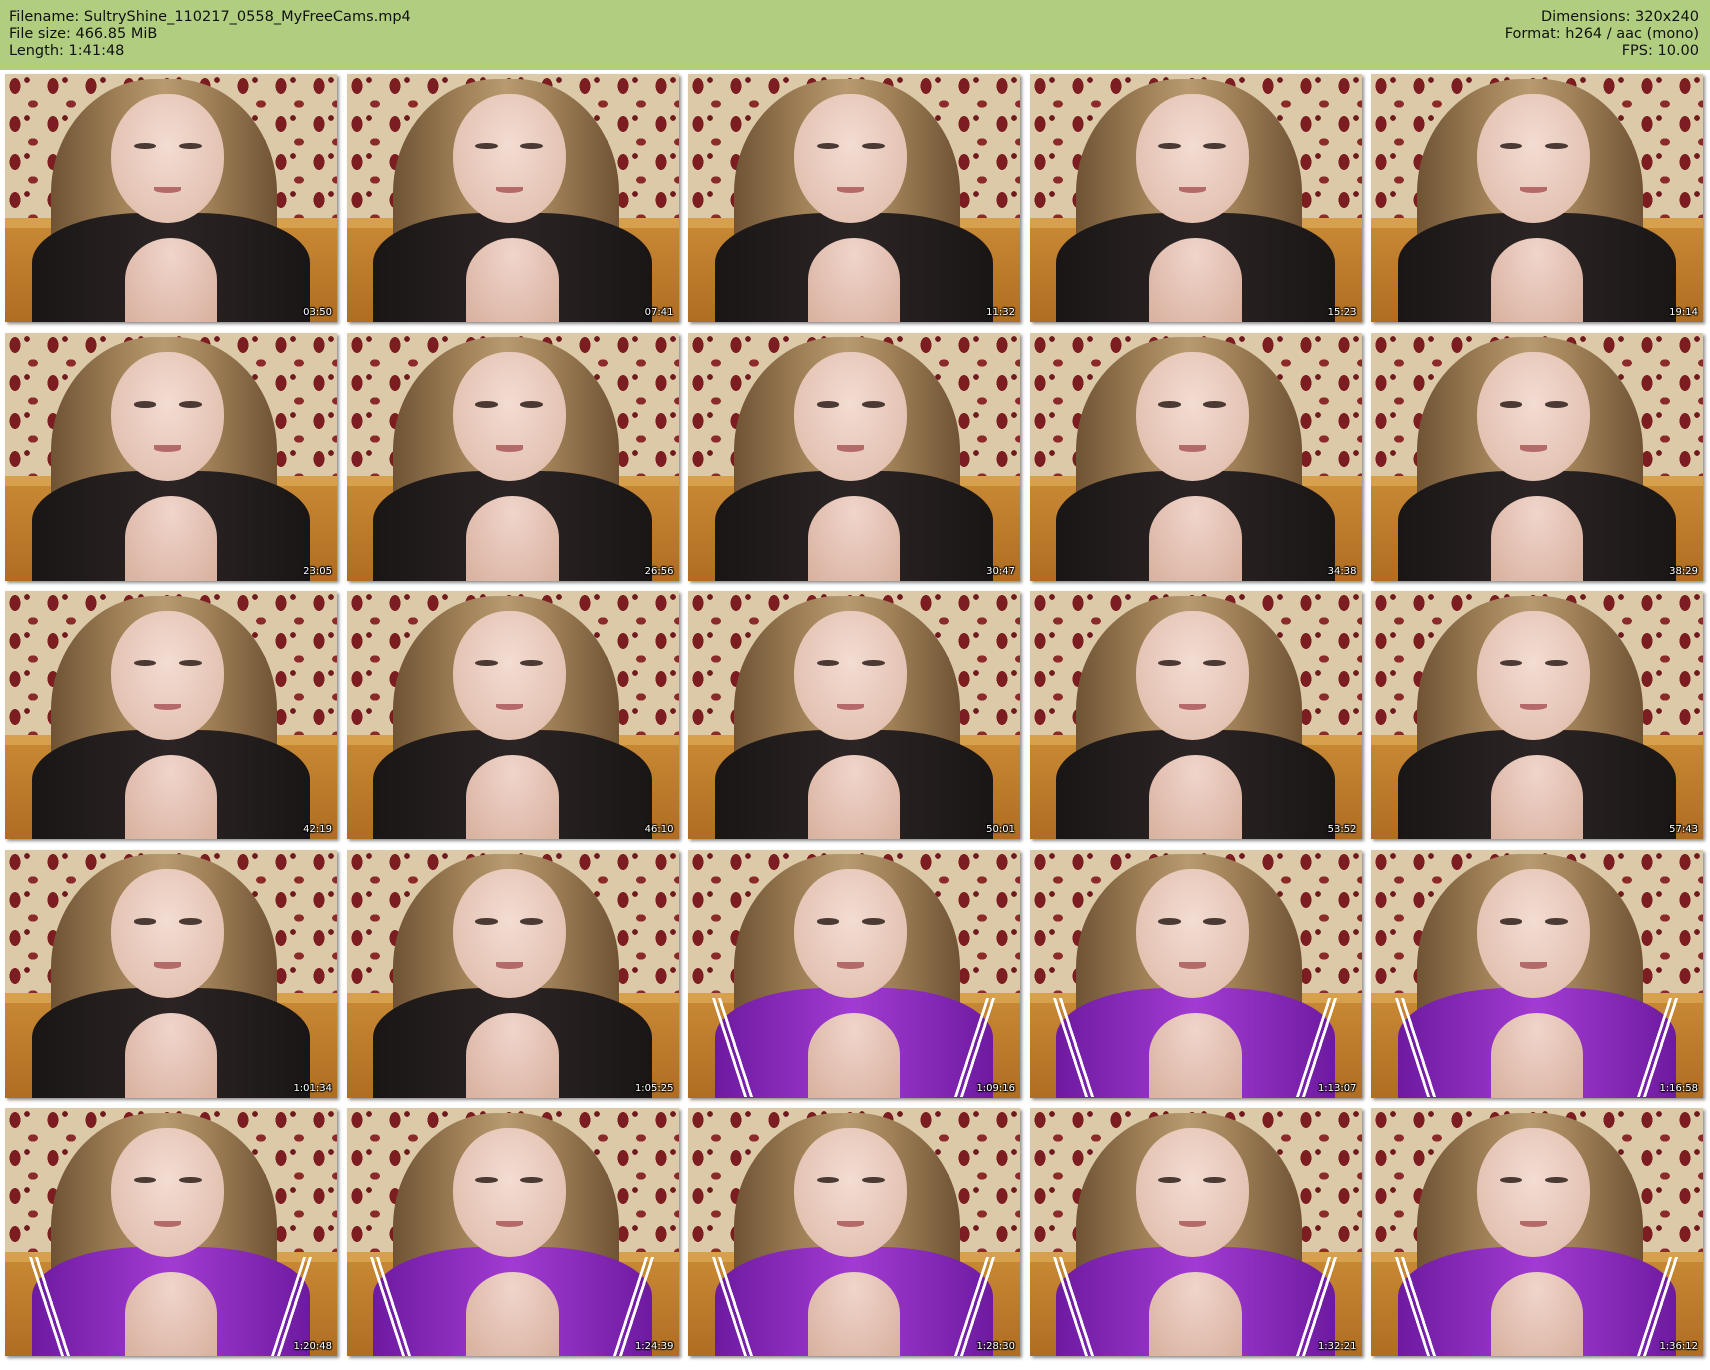 This screenshot has width=1710, height=1370. I want to click on thumbnail-frame: 42:19, so click(171, 715).